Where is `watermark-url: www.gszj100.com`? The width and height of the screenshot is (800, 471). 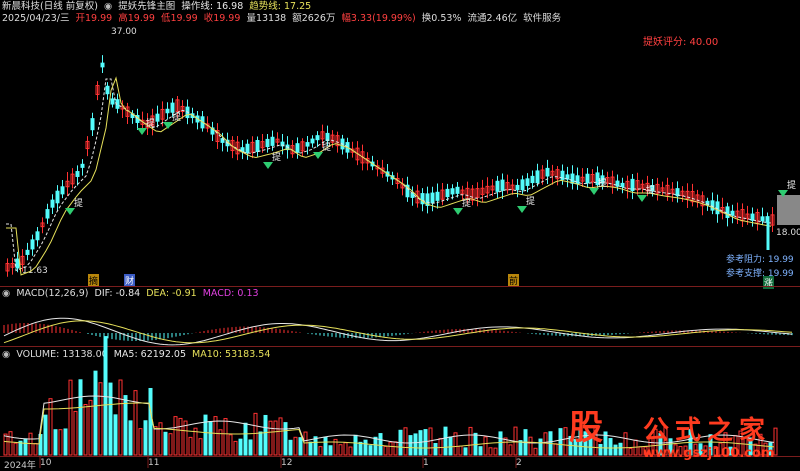 watermark-url: www.gszj100.com is located at coordinates (709, 453).